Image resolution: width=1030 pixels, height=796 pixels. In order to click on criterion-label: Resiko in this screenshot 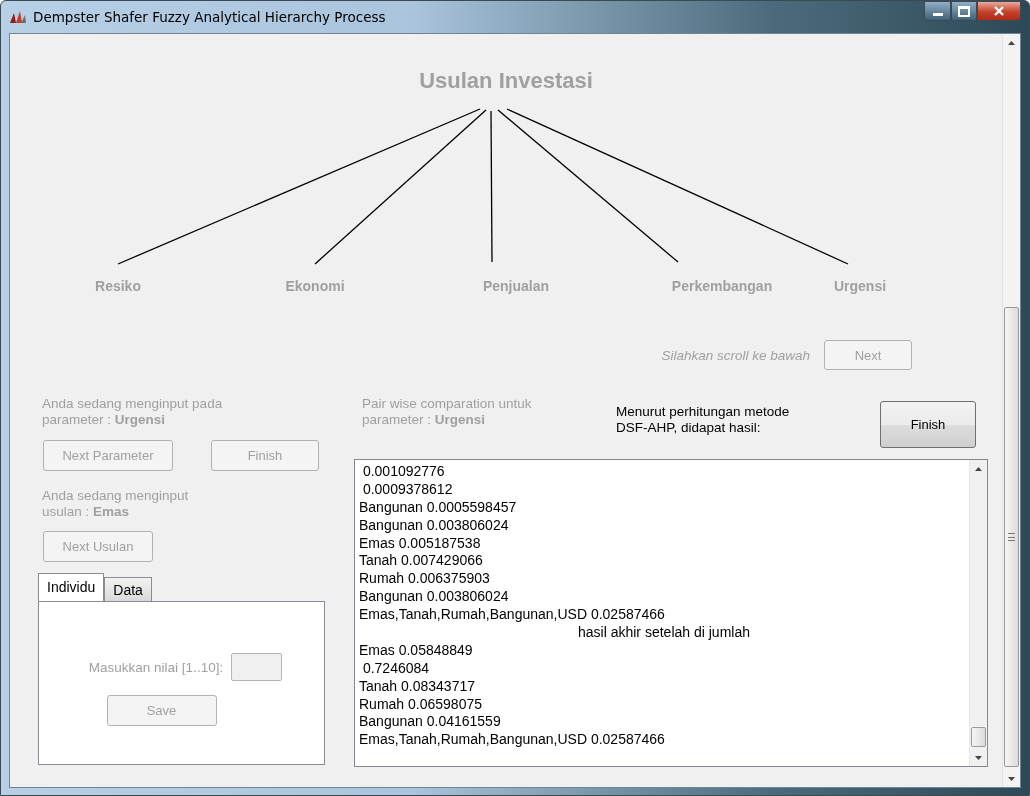, I will do `click(118, 286)`.